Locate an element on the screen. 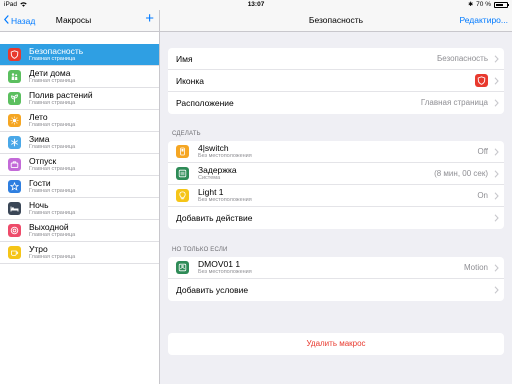 The image size is (512, 384). macro-list-item: Отпуск Главная страница is located at coordinates (79, 165).